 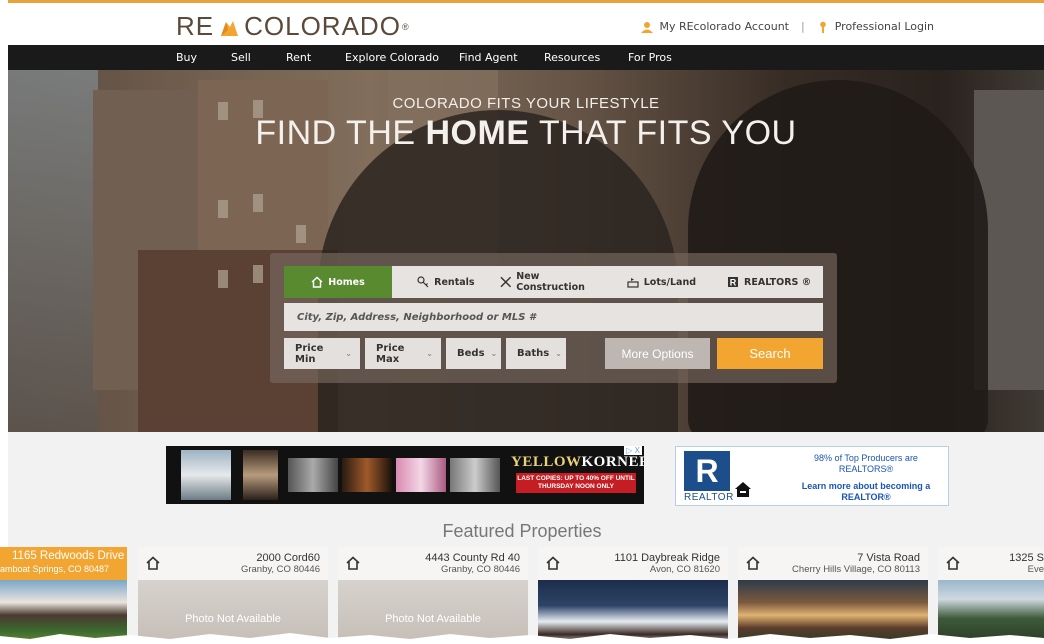 I want to click on featured-properties-title: Featured Properties, so click(x=522, y=531).